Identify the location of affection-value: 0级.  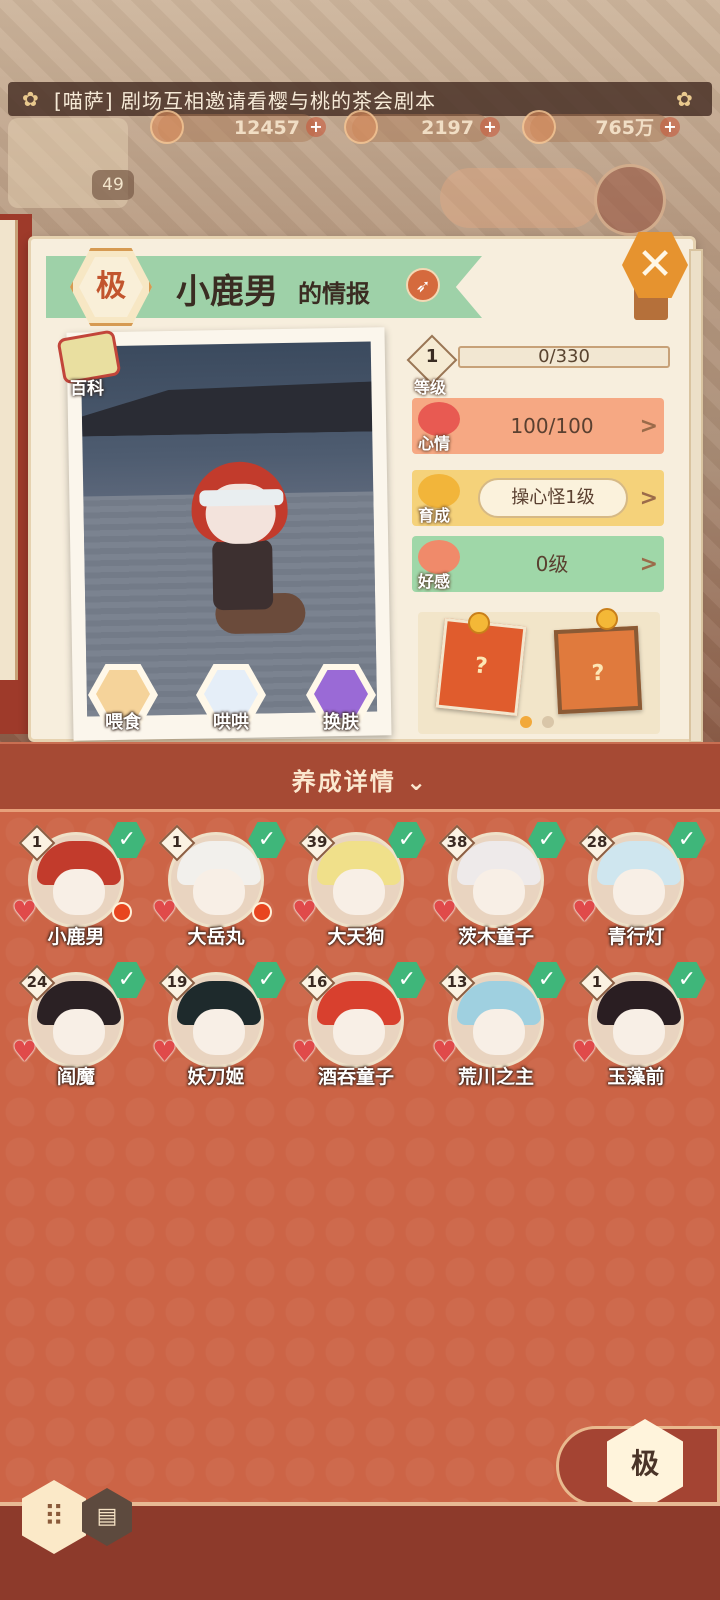
(552, 564).